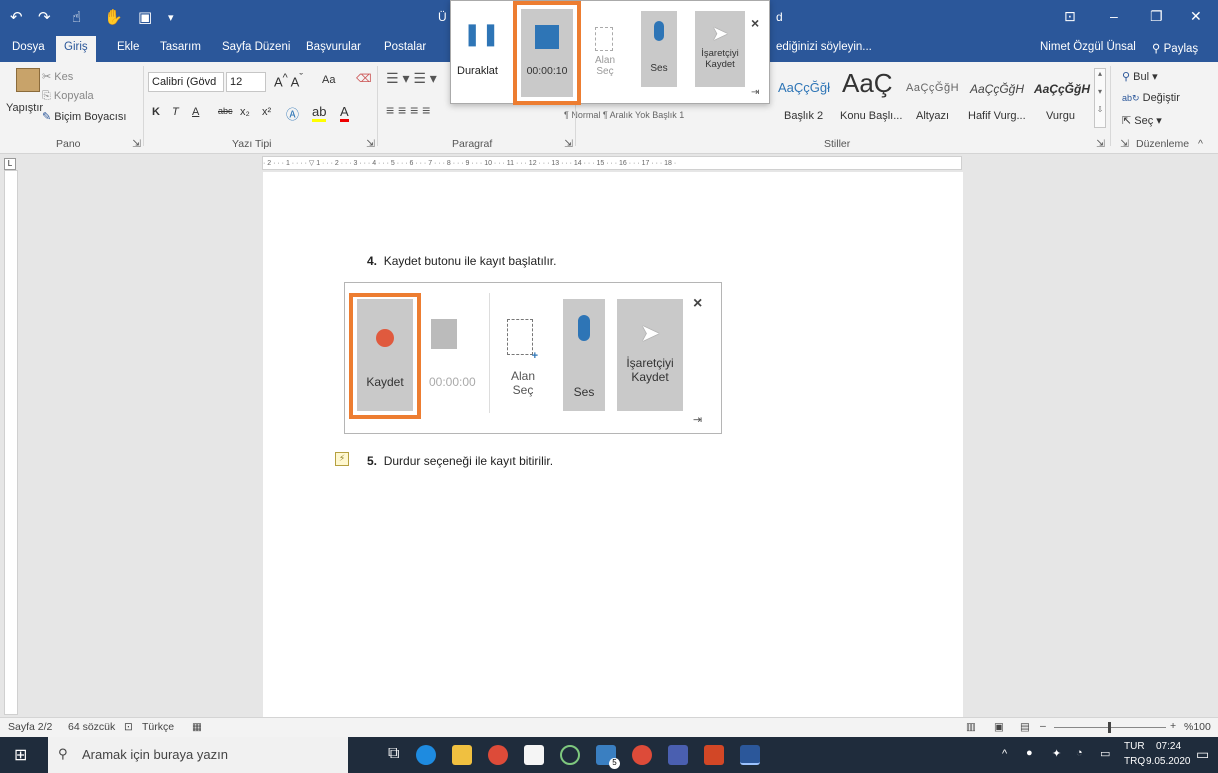 The height and width of the screenshot is (773, 1218). What do you see at coordinates (256, 47) in the screenshot?
I see `tab-sayfa-duzeni: Sayfa Düzeni` at bounding box center [256, 47].